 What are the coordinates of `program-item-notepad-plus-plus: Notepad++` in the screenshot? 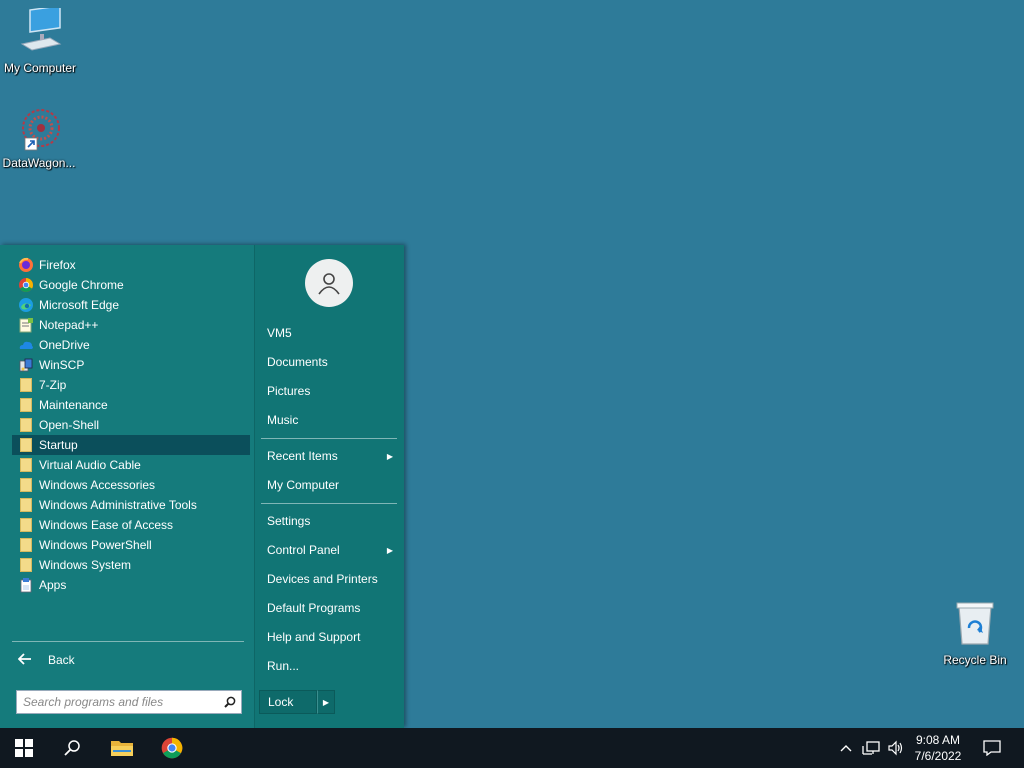 It's located at (131, 325).